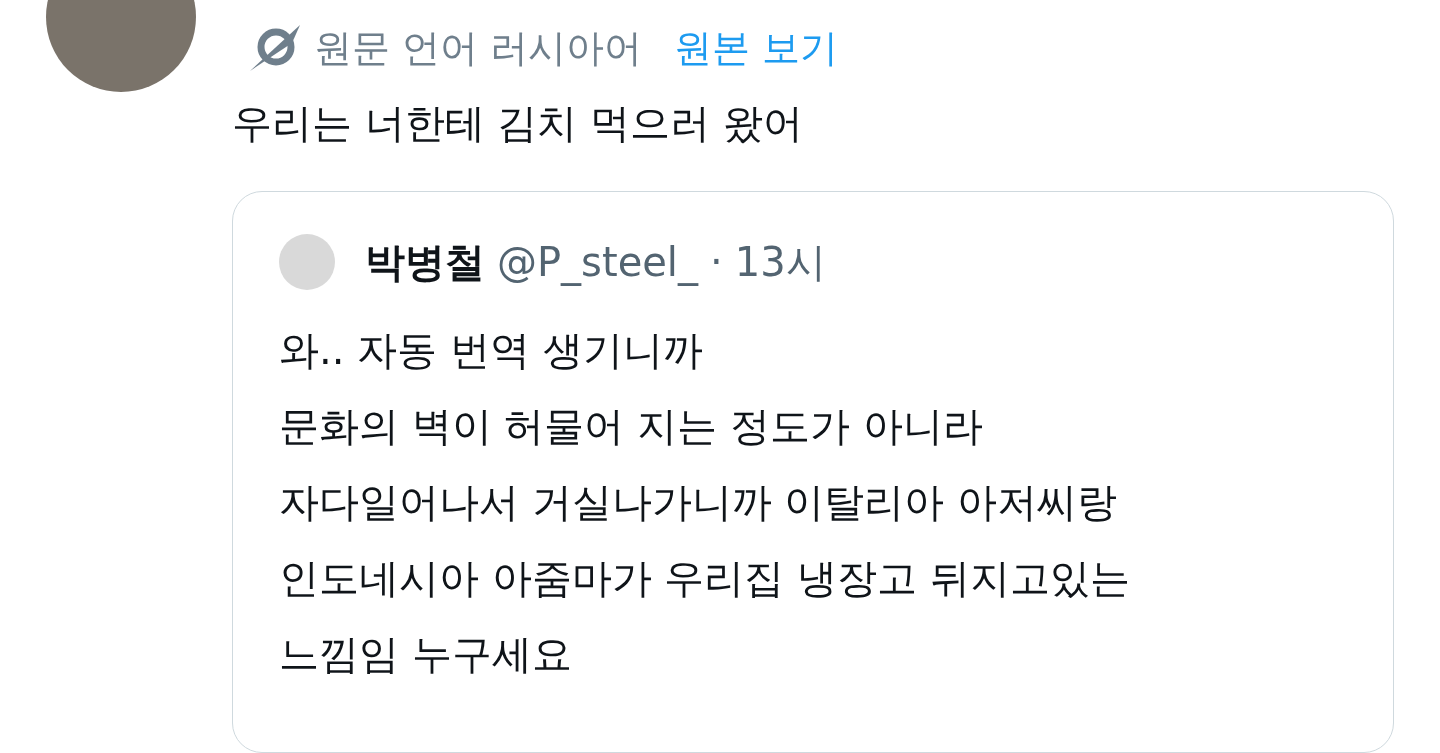 The height and width of the screenshot is (753, 1440). Describe the element at coordinates (518, 123) in the screenshot. I see `tweet-text: 우리는 너한테 김치 먹으러 왔어` at that location.